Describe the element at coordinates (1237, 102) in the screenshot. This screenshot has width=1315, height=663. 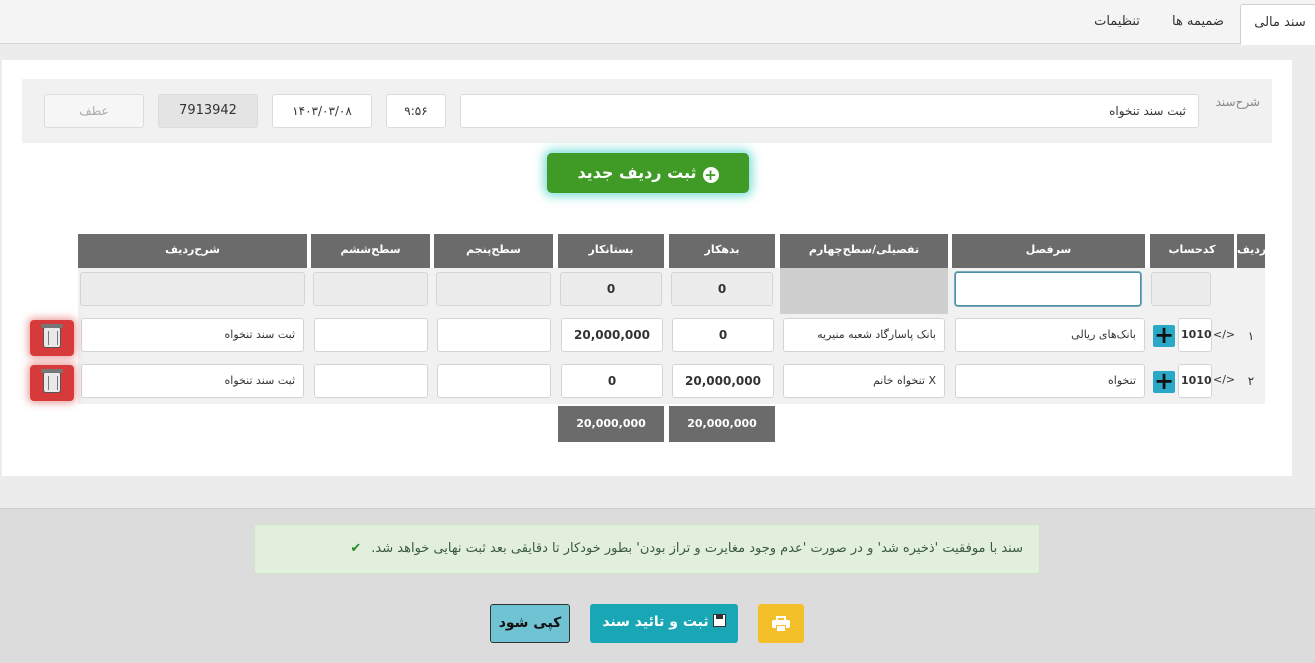
I see `description-label: شرح‌سند` at that location.